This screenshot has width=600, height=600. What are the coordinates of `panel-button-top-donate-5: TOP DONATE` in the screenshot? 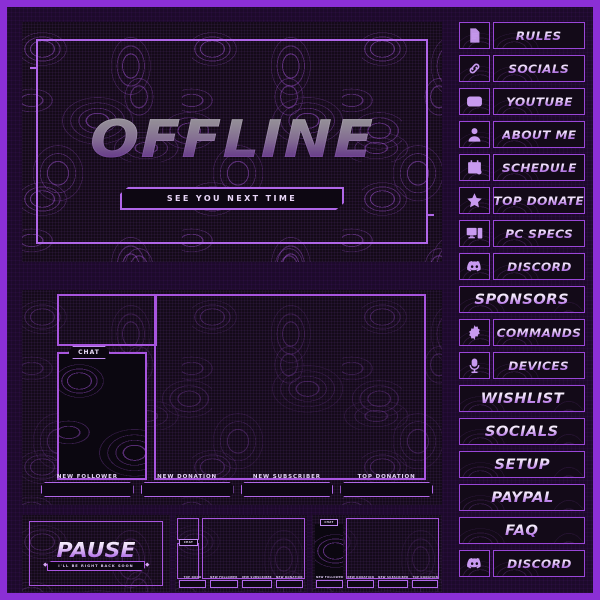 It's located at (522, 200).